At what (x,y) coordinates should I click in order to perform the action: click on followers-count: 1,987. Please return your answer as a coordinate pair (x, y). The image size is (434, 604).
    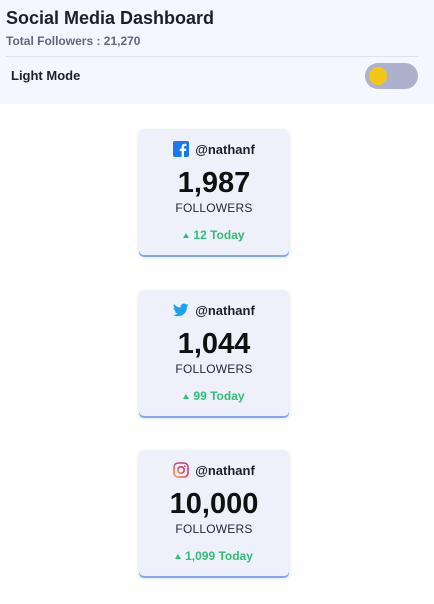
    Looking at the image, I should click on (214, 183).